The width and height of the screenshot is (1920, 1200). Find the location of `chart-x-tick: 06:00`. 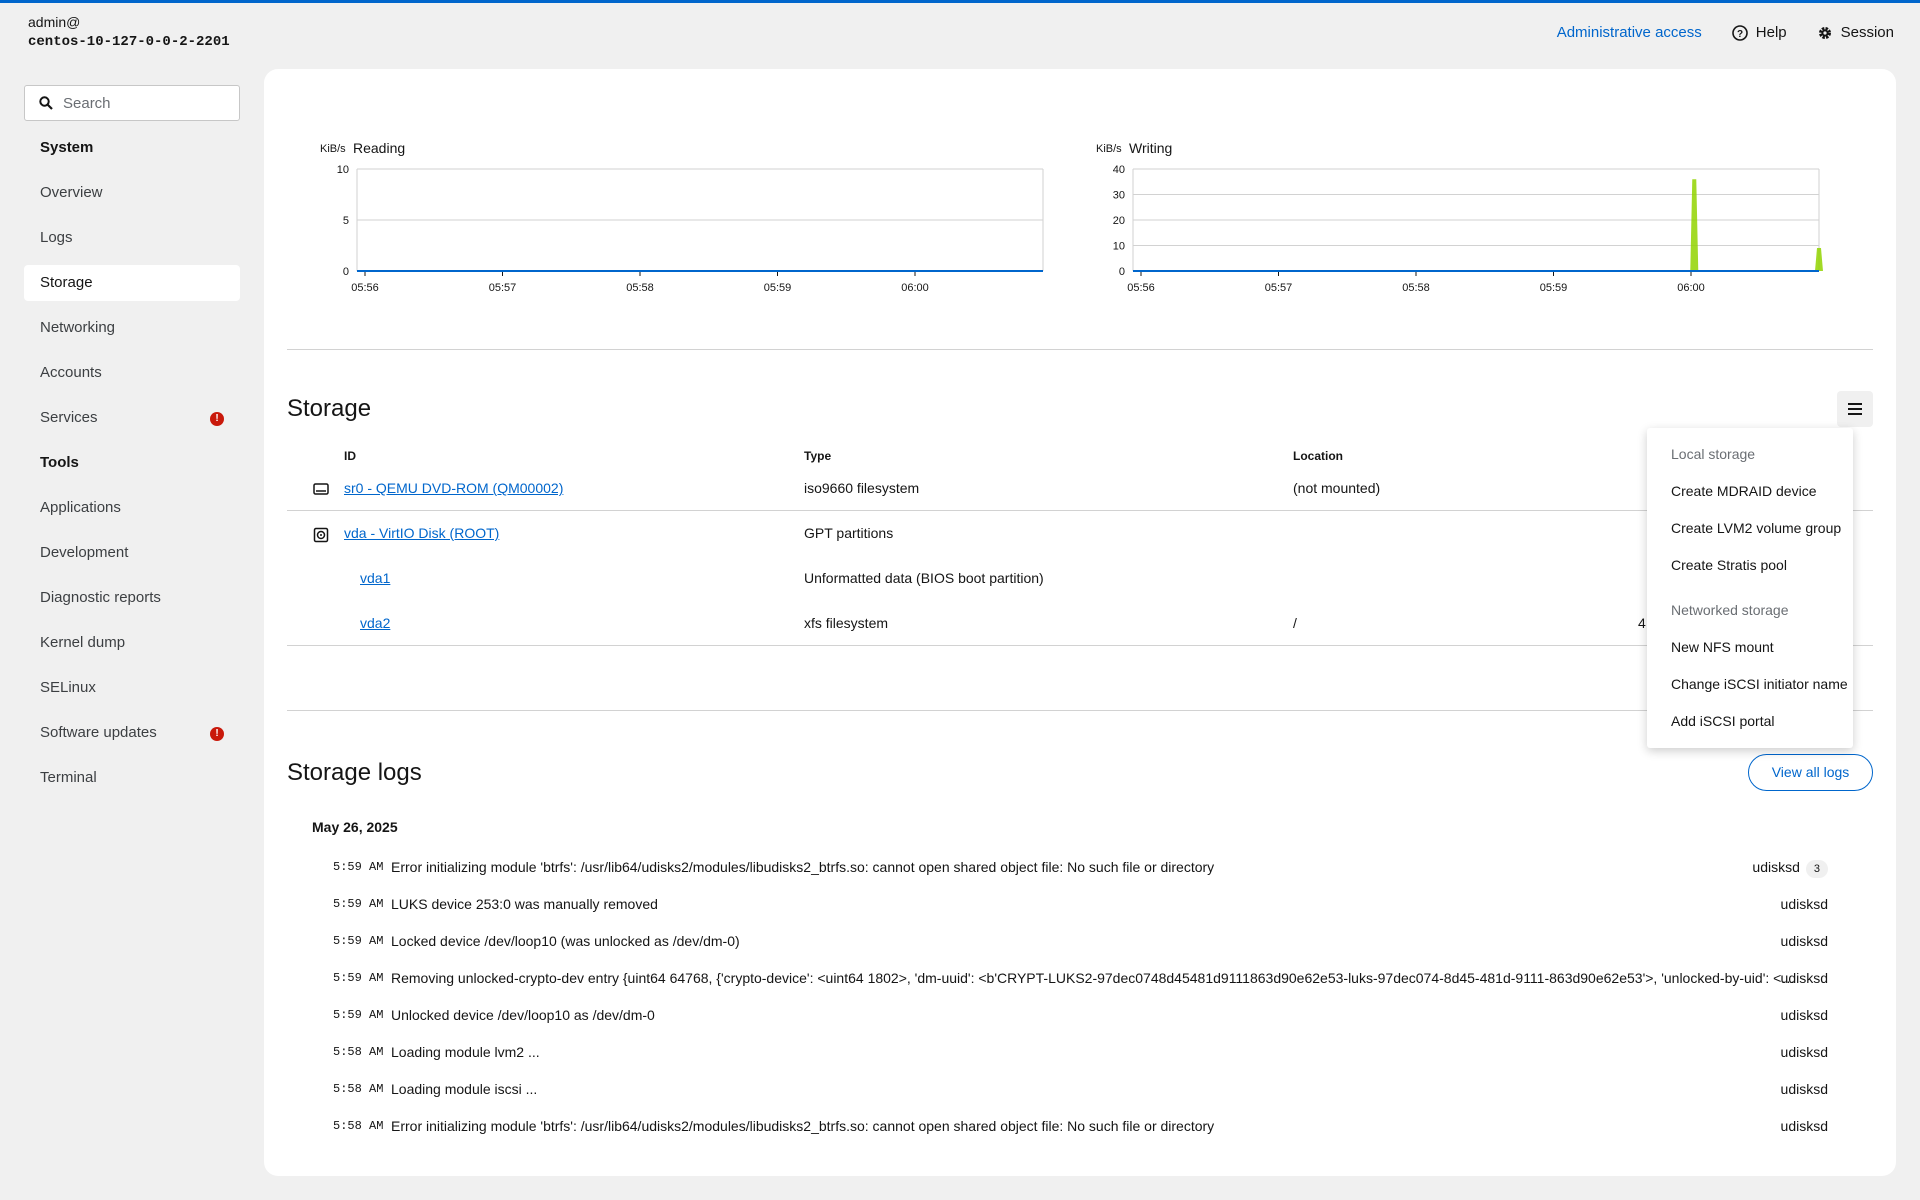

chart-x-tick: 06:00 is located at coordinates (915, 288).